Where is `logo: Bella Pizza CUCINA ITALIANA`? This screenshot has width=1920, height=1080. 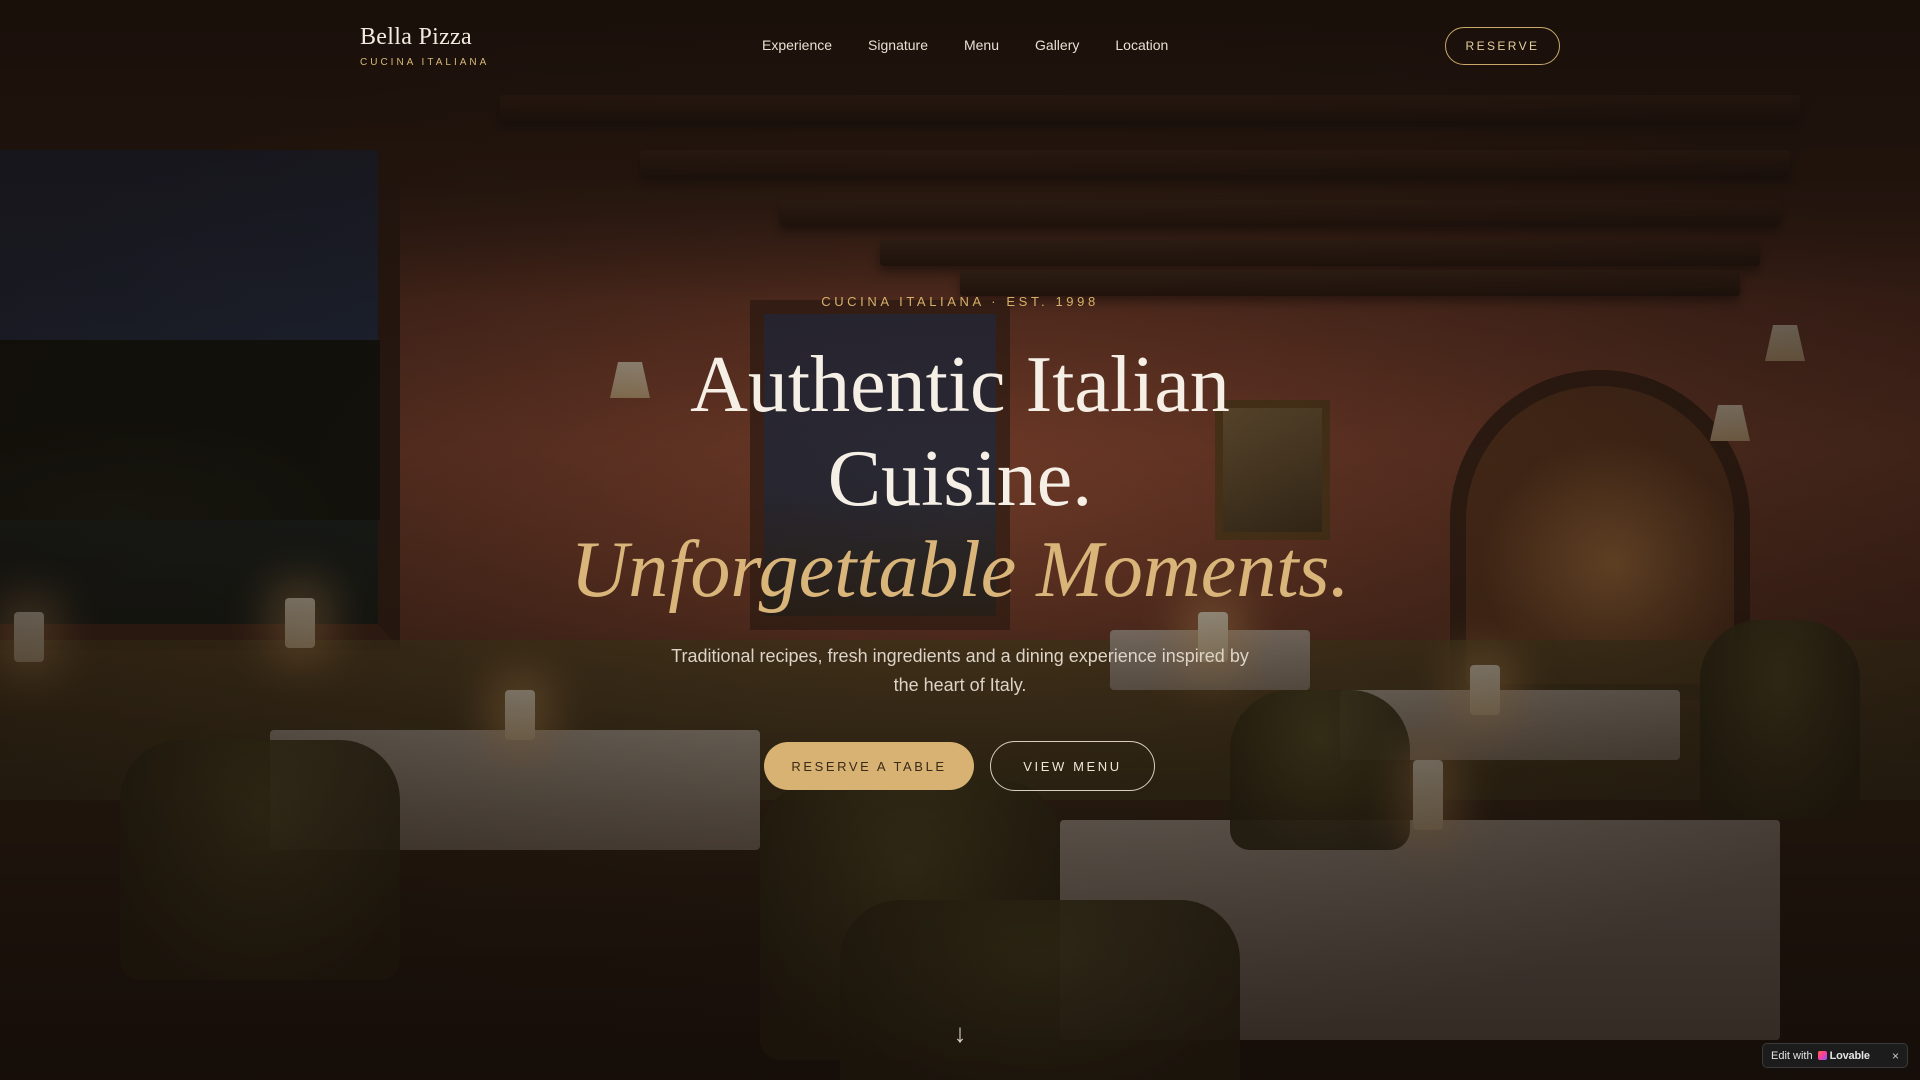
logo: Bella Pizza CUCINA ITALIANA is located at coordinates (424, 46).